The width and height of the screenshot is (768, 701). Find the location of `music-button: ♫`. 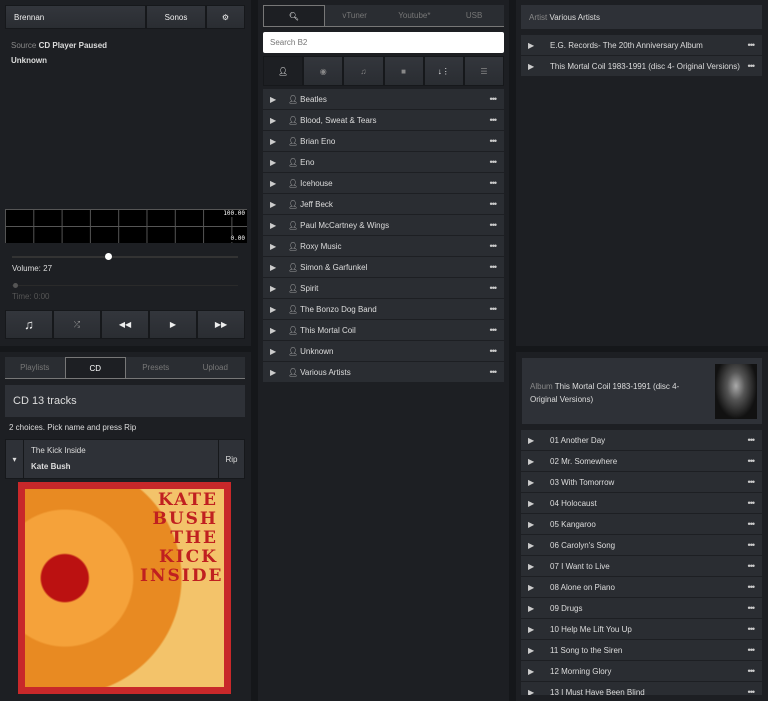

music-button: ♫ is located at coordinates (29, 324).